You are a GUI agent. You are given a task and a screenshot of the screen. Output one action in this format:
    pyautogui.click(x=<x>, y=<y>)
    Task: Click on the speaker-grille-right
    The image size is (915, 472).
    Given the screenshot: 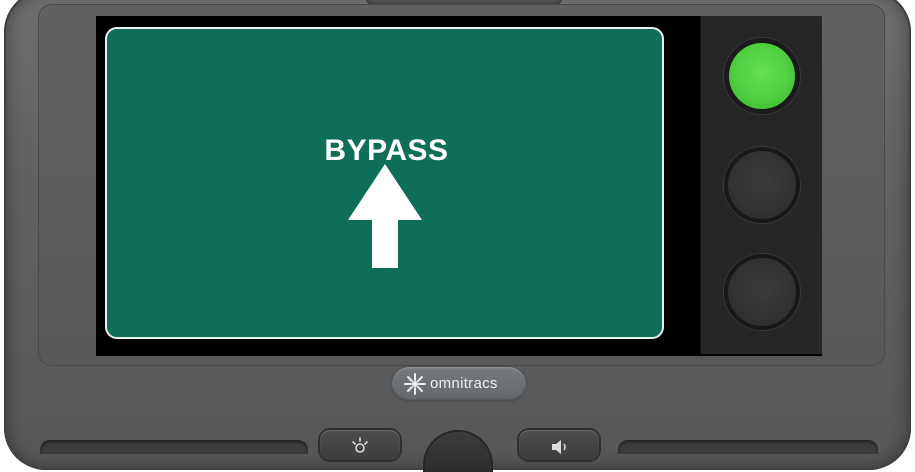 What is the action you would take?
    pyautogui.click(x=748, y=447)
    